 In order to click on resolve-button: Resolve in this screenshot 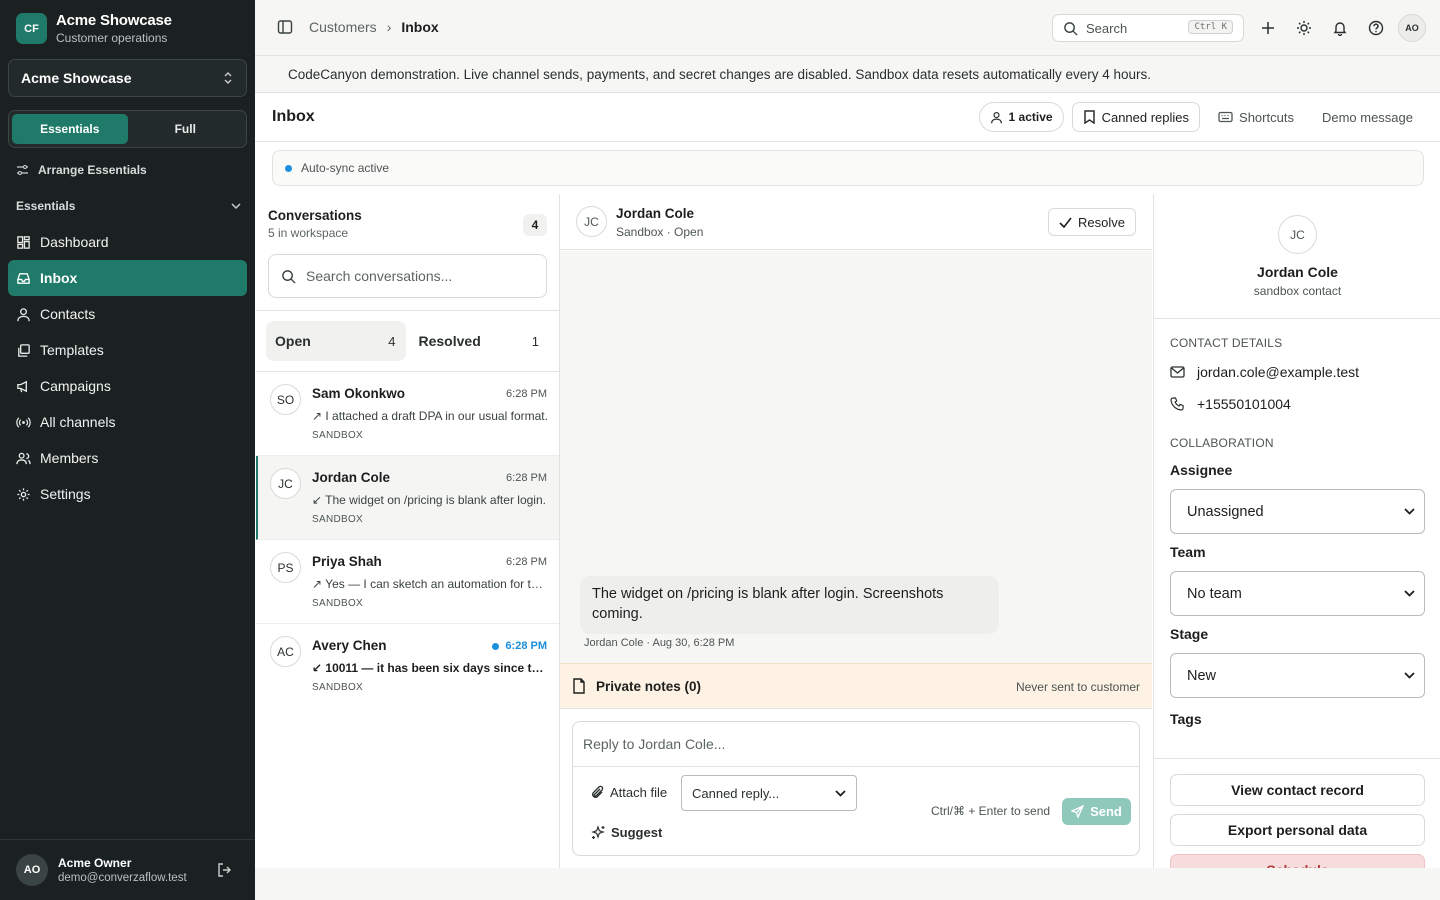, I will do `click(1092, 222)`.